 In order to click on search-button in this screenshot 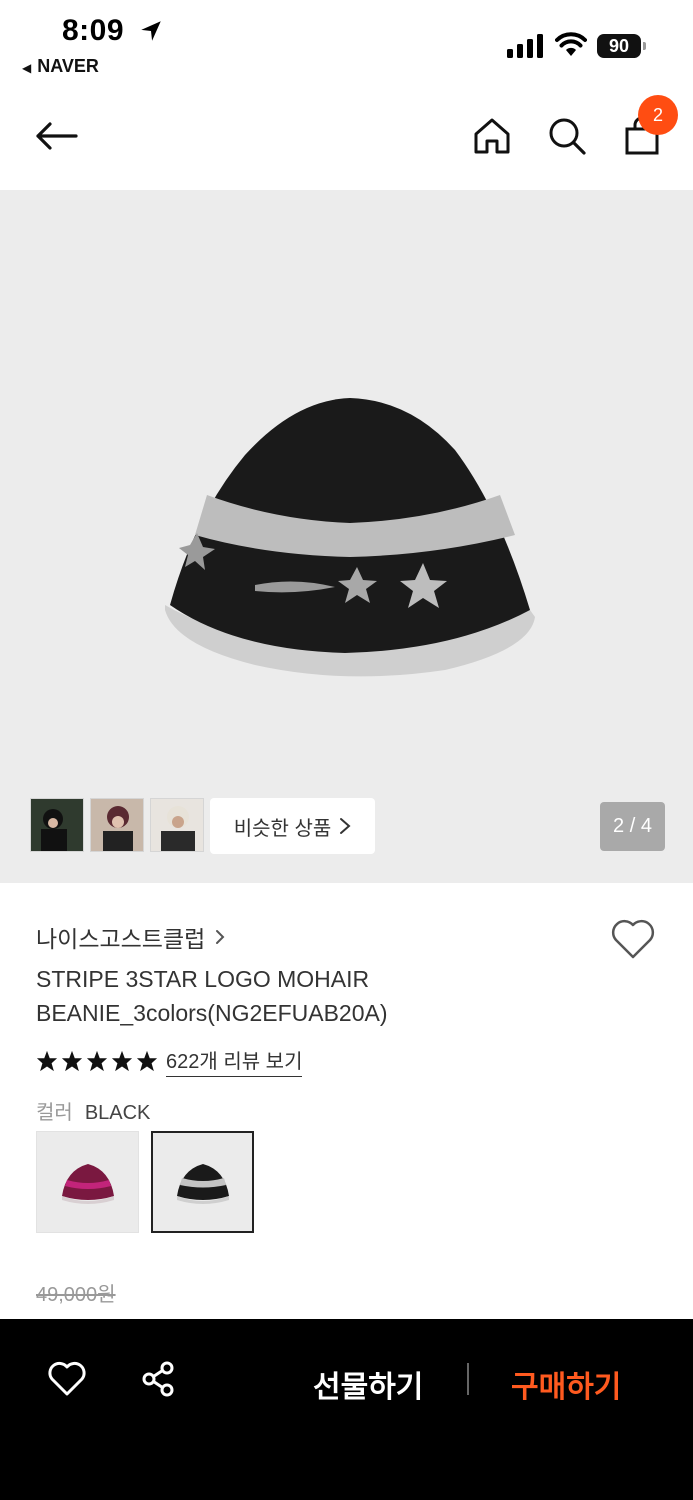, I will do `click(567, 136)`.